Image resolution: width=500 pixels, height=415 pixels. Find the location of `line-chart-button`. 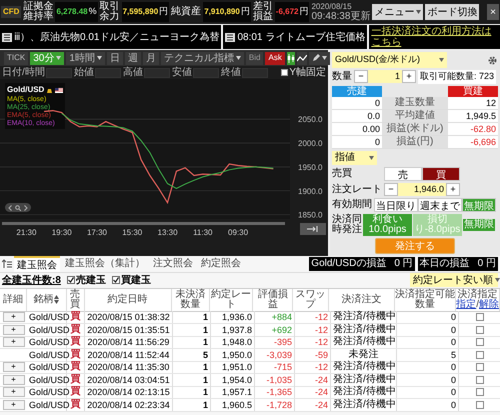

line-chart-button is located at coordinates (301, 58).